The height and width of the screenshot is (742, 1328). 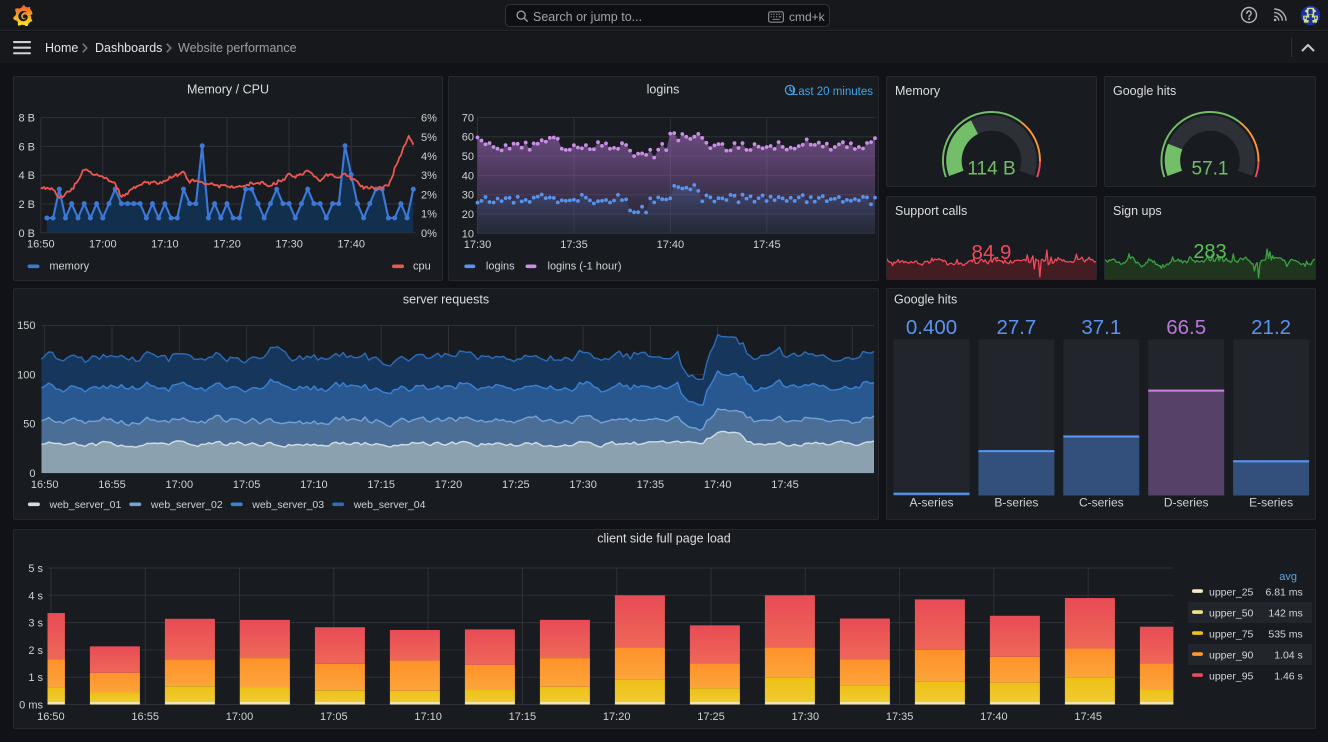 I want to click on svg-text: memory, so click(x=69, y=267).